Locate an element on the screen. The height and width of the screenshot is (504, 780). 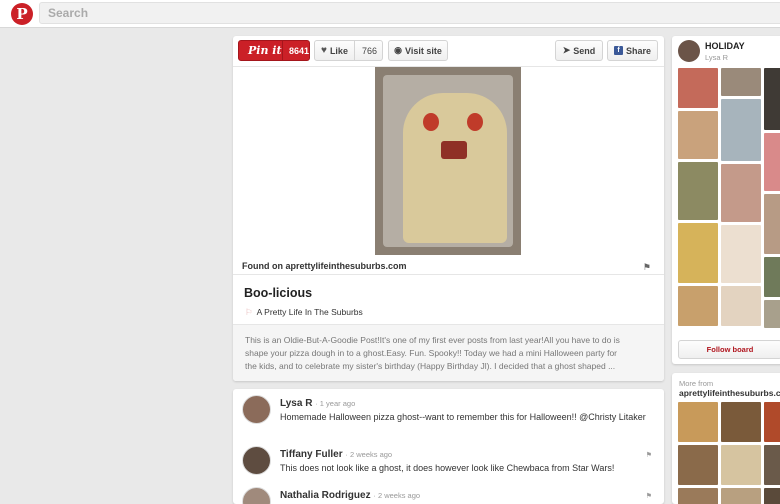
pinterest-logo-icon: P is located at coordinates (22, 14).